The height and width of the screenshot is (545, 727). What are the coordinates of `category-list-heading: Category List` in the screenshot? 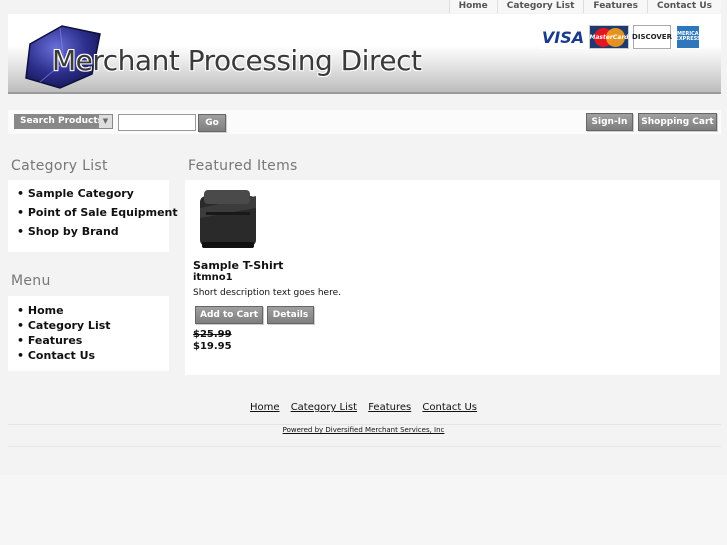 It's located at (59, 166).